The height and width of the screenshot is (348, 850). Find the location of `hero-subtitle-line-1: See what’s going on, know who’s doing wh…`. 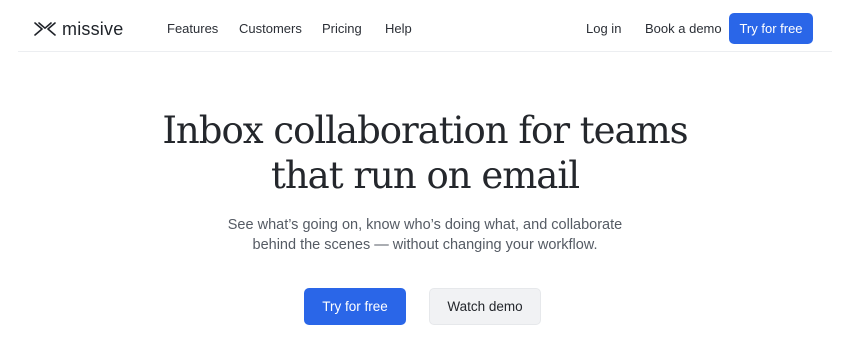

hero-subtitle-line-1: See what’s going on, know who’s doing wh… is located at coordinates (425, 225).